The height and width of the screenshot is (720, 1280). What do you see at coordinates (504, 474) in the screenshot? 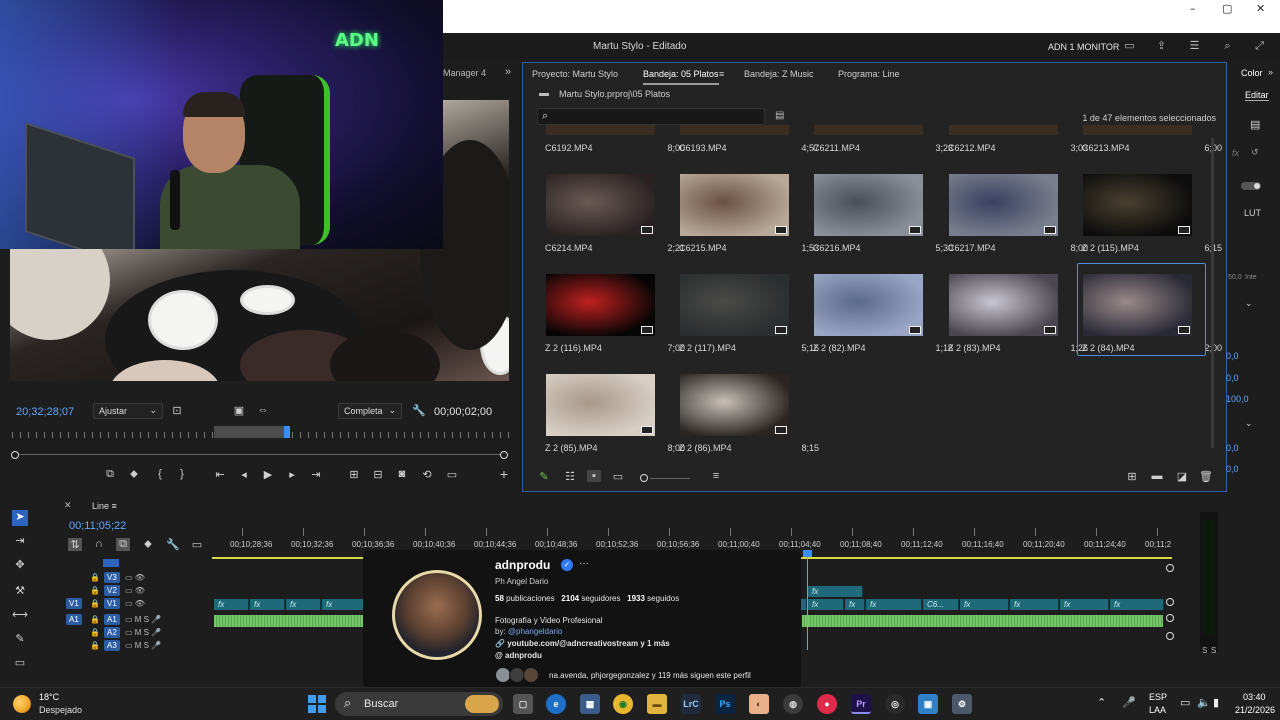
I see `add-button-icon: +` at bounding box center [504, 474].